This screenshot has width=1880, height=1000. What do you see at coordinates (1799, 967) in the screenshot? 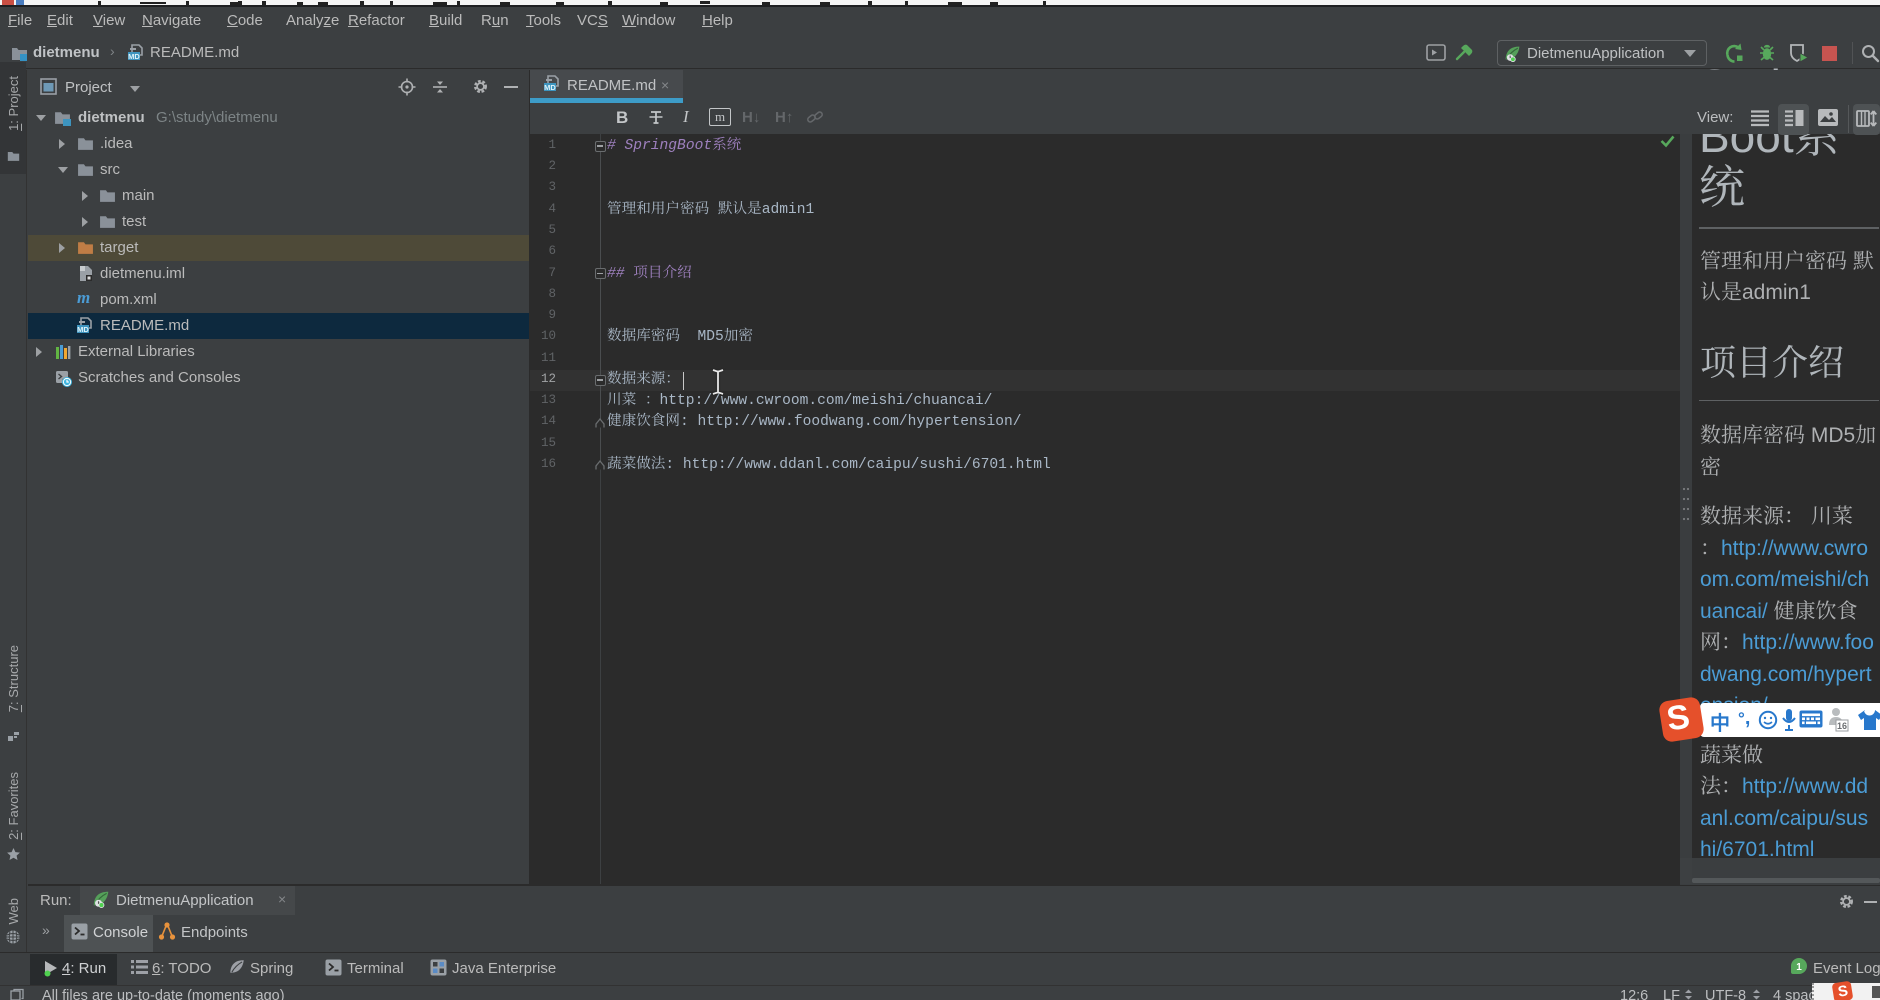
I see `svg-text: 1` at bounding box center [1799, 967].